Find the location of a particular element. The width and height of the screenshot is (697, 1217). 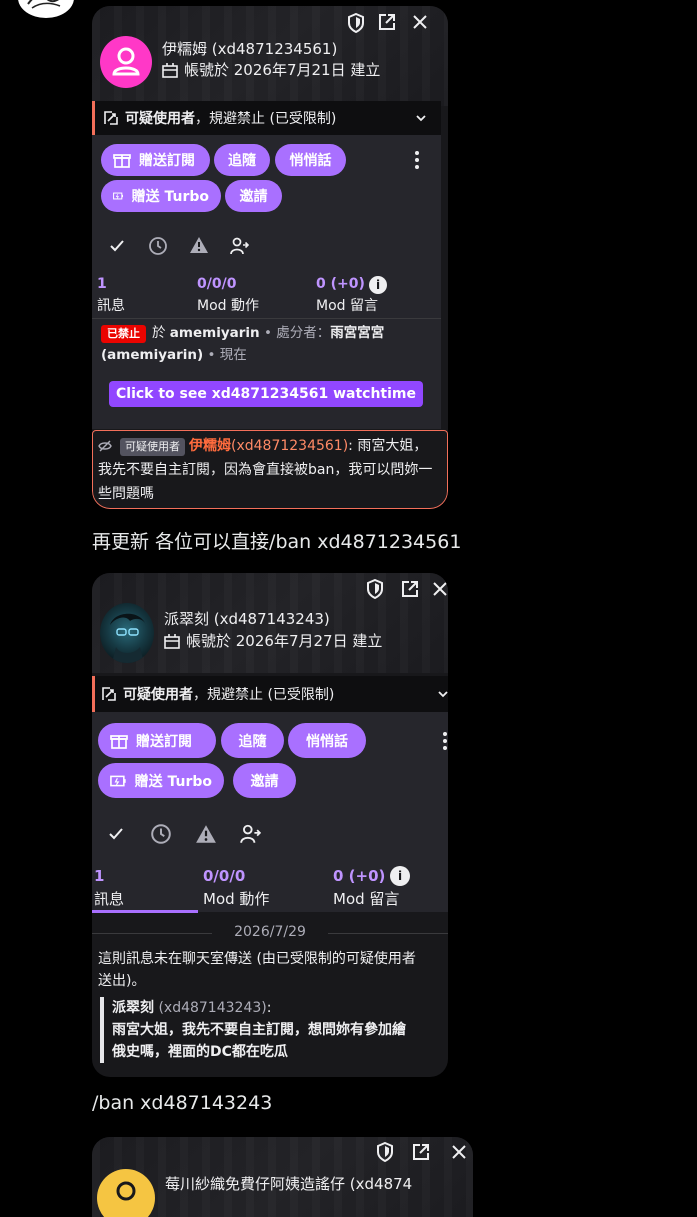

chat-line-2: 我先不要自主訂閱，因為會直接被ban，我可以問妳一 is located at coordinates (265, 470).